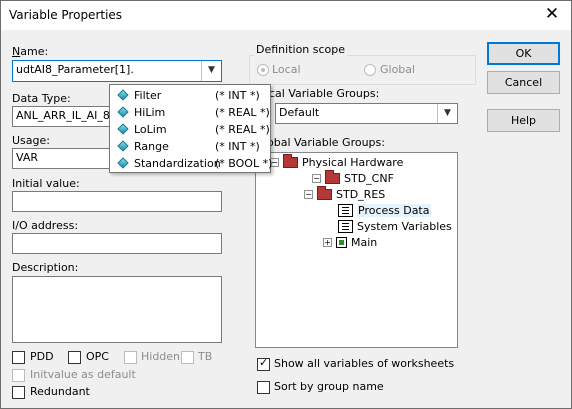 The width and height of the screenshot is (572, 409). What do you see at coordinates (83, 374) in the screenshot?
I see `initvalue-default-label: Initvalue as default` at bounding box center [83, 374].